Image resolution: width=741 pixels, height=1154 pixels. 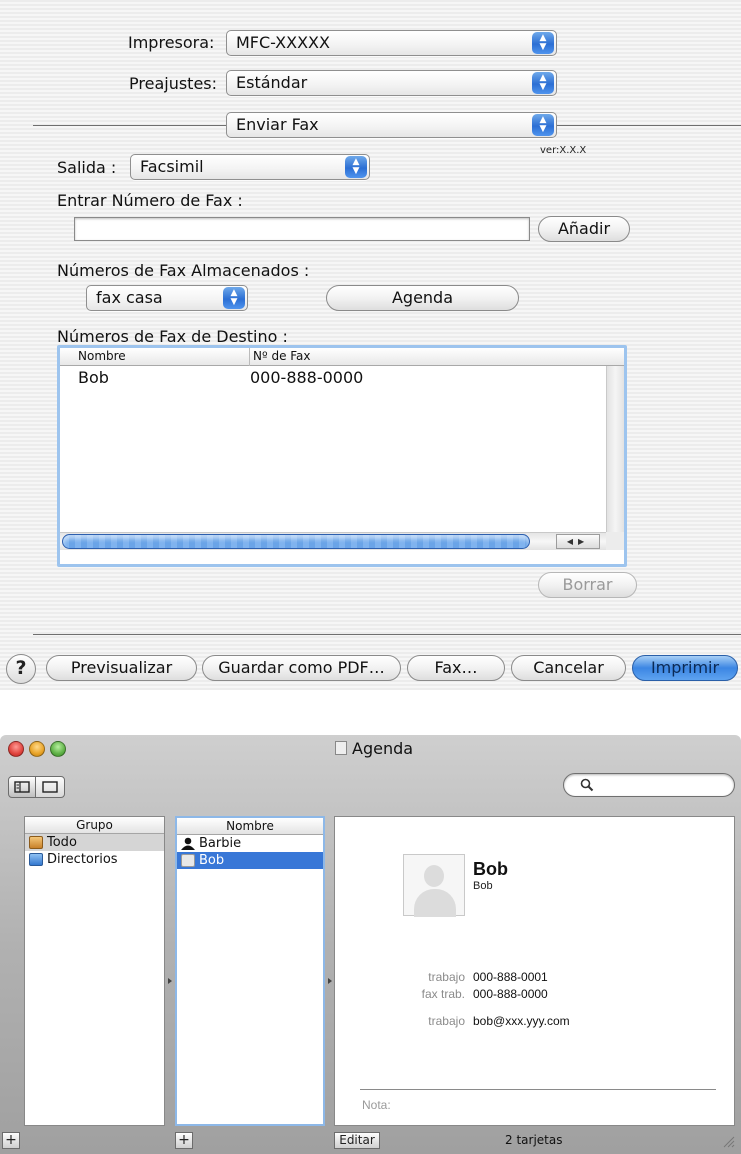 I want to click on print-button: Imprimir, so click(x=685, y=668).